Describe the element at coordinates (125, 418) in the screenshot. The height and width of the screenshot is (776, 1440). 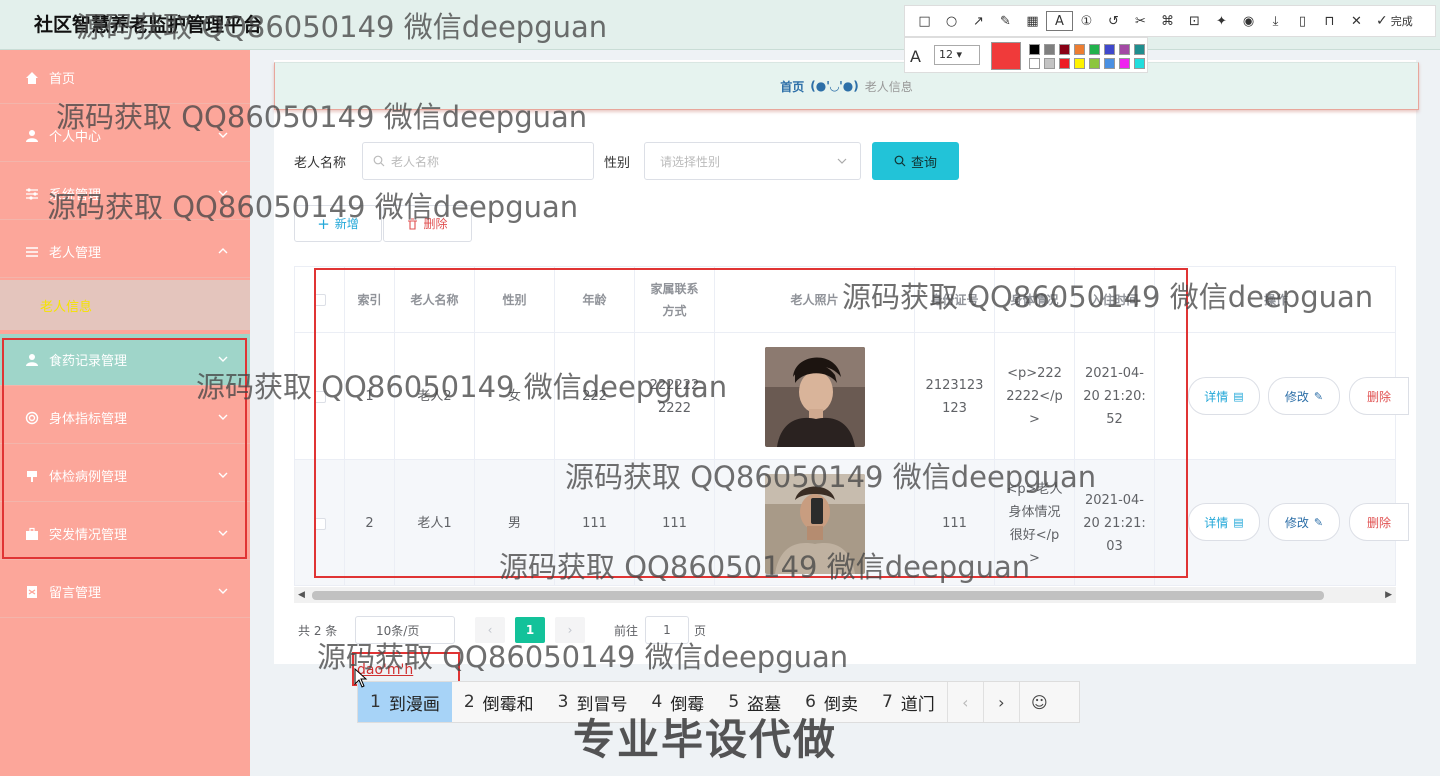
I see `sidebar-item-body-indicators: 身体指标管理` at that location.